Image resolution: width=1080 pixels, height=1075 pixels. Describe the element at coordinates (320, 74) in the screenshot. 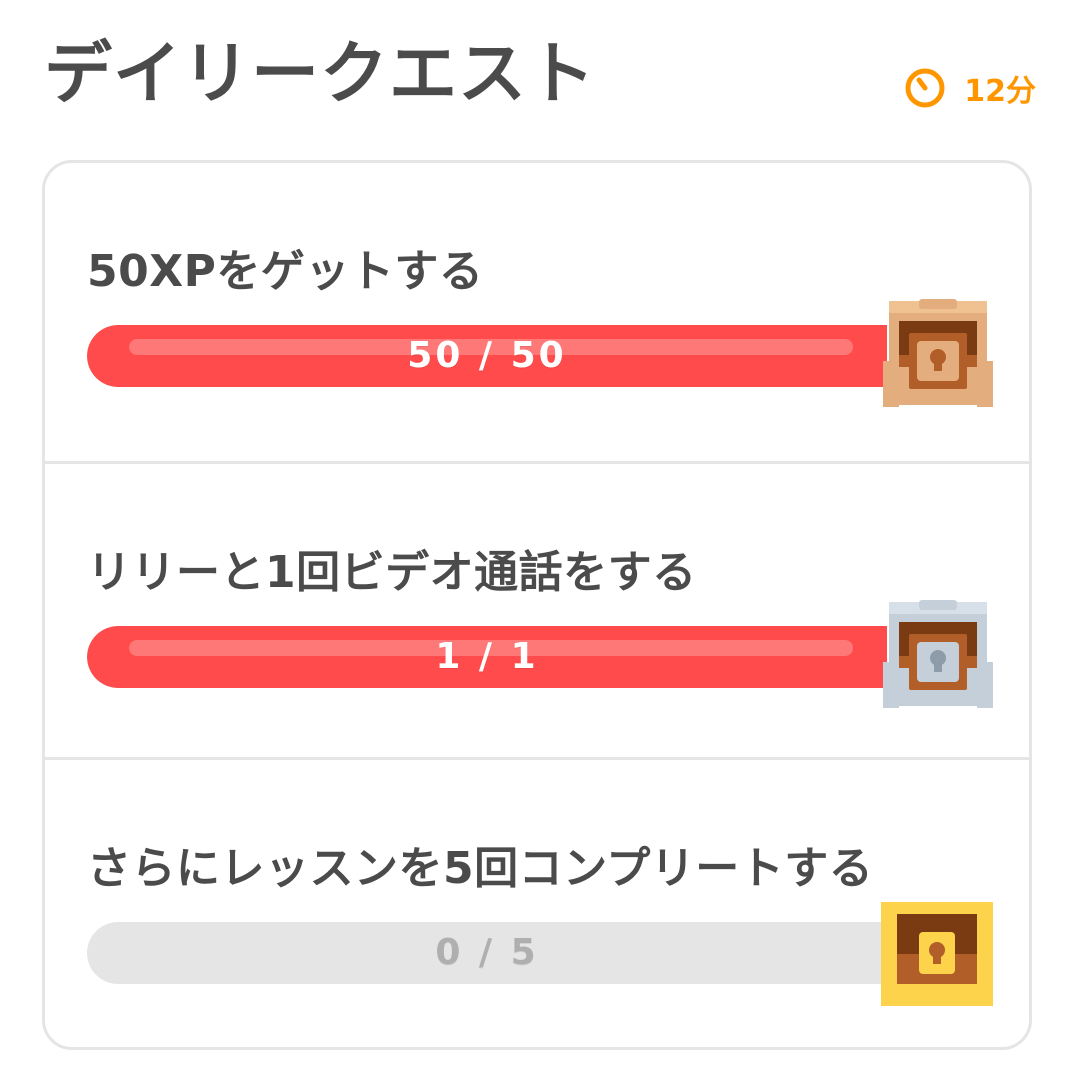

I see `page-title: デイリークエスト` at that location.